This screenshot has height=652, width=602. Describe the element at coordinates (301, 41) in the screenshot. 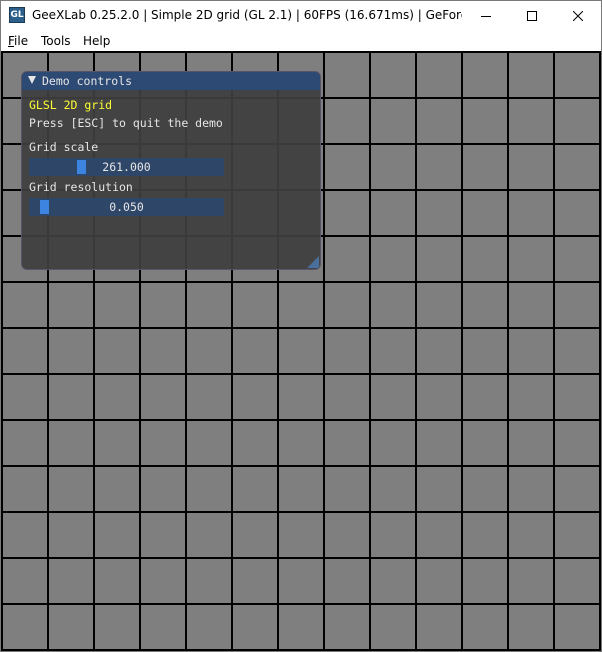

I see `menu-bar: File Tools Help` at that location.